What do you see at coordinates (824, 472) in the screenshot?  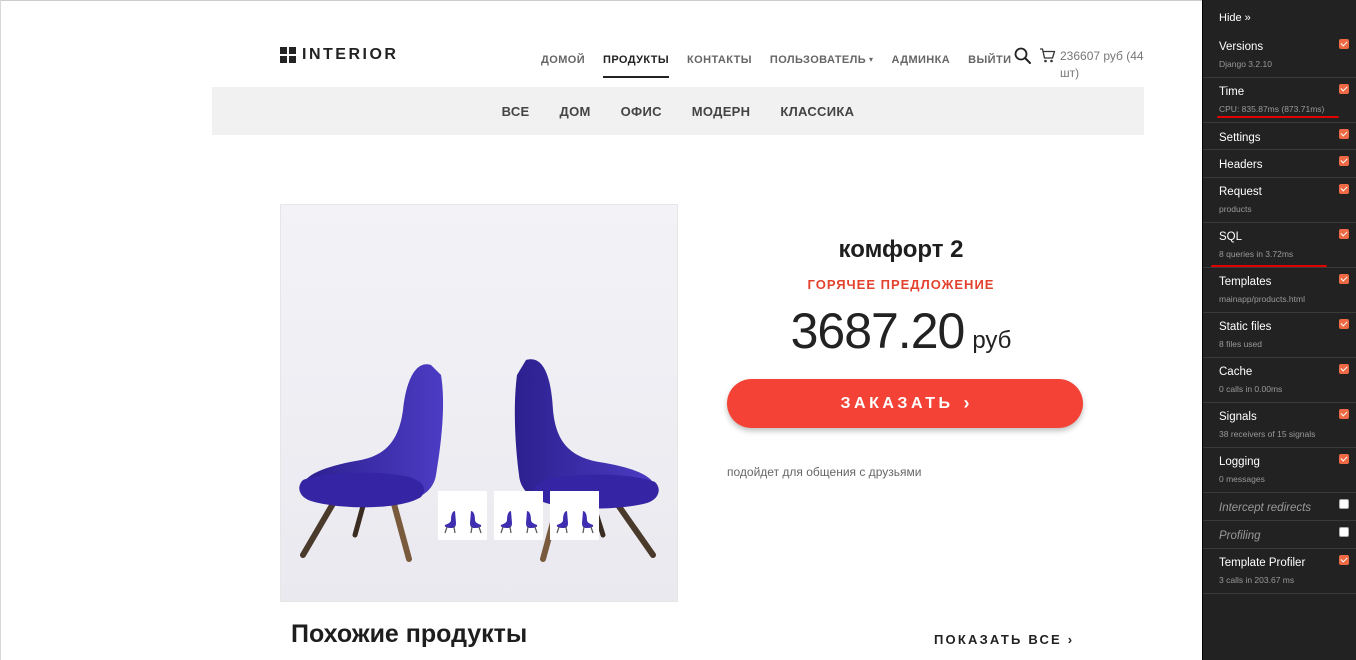 I see `product-description: подойдет для общения с друзьями` at bounding box center [824, 472].